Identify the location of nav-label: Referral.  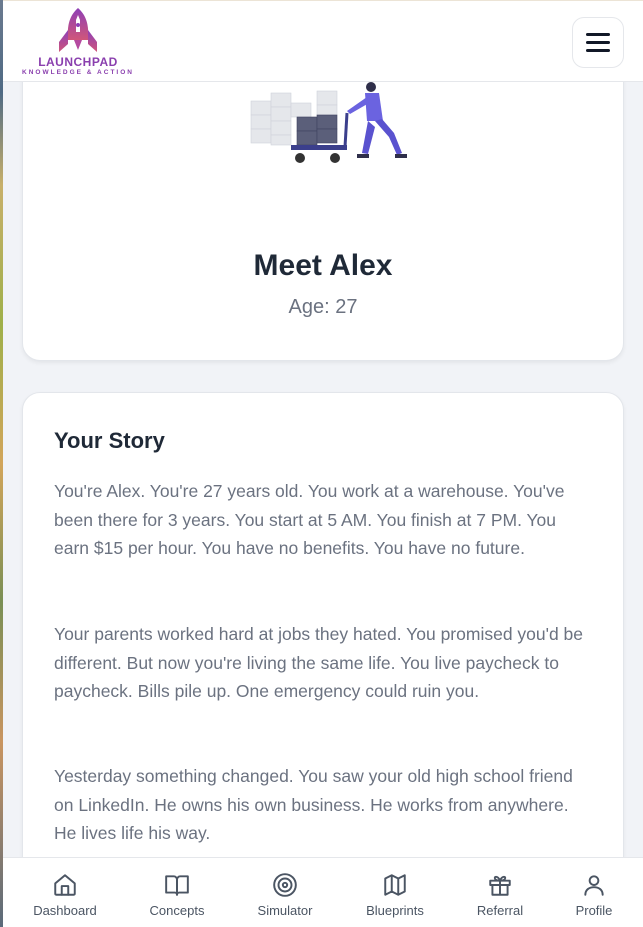
(500, 910).